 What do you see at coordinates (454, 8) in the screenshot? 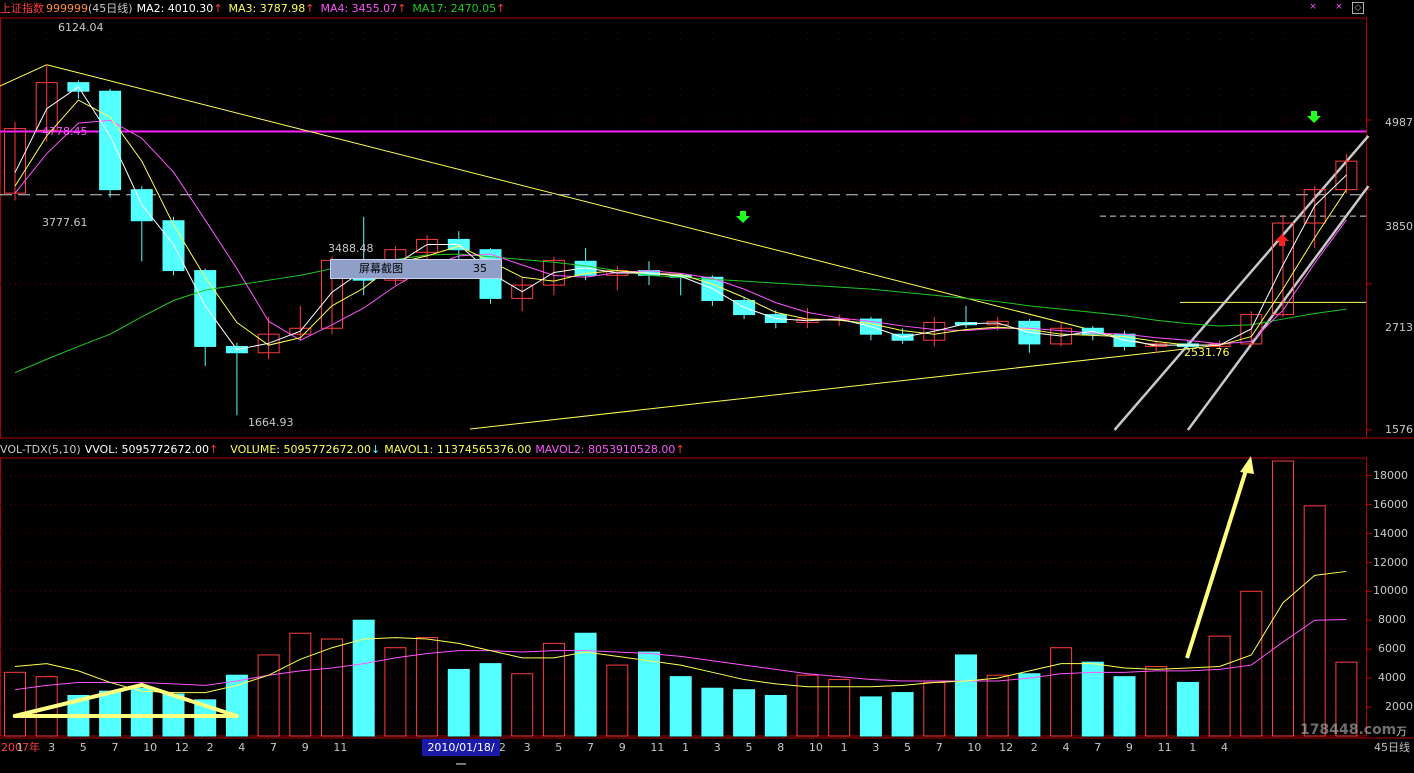
I see `ma17-value: MA17: 2470.05` at bounding box center [454, 8].